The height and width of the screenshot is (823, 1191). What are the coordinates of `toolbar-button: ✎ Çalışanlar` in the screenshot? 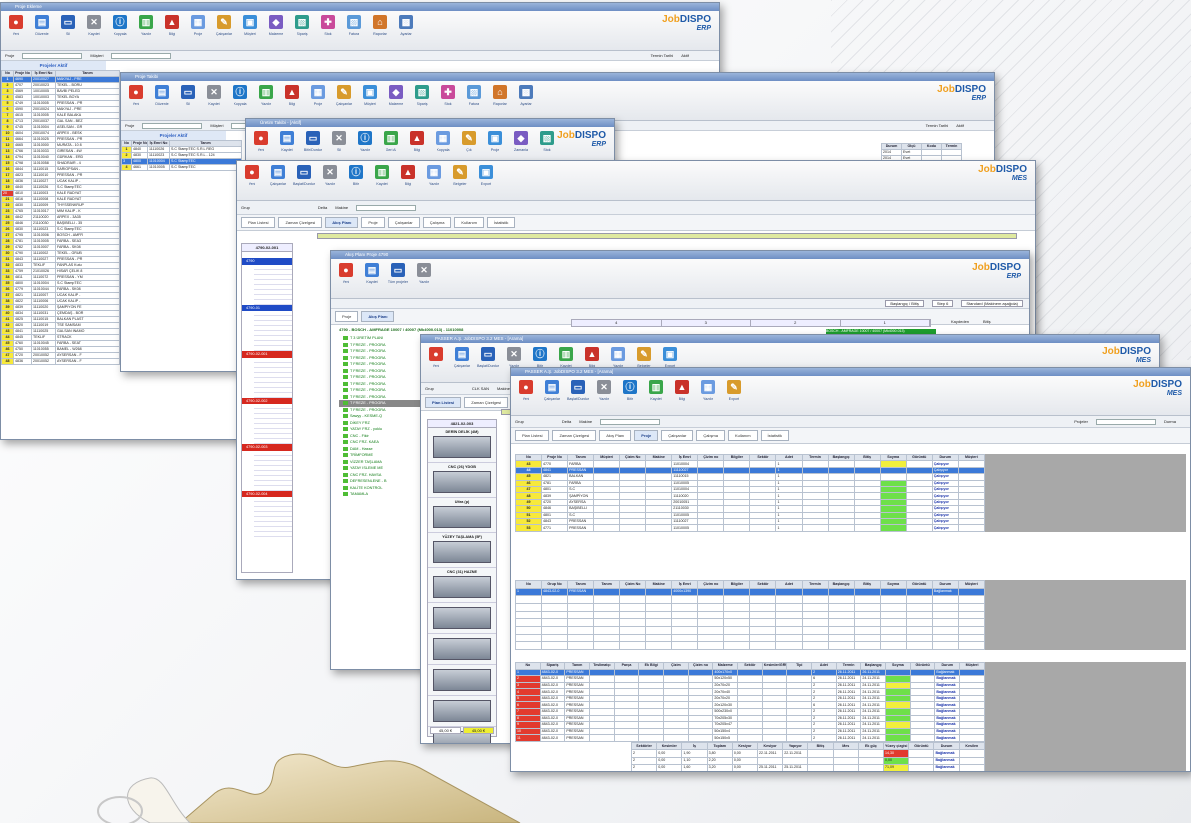 It's located at (344, 95).